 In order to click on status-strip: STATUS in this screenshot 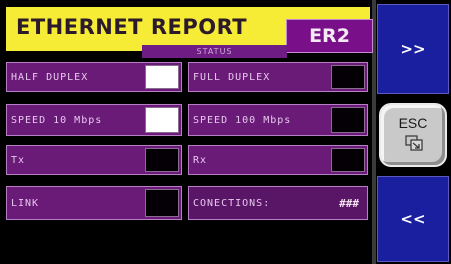, I will do `click(214, 51)`.